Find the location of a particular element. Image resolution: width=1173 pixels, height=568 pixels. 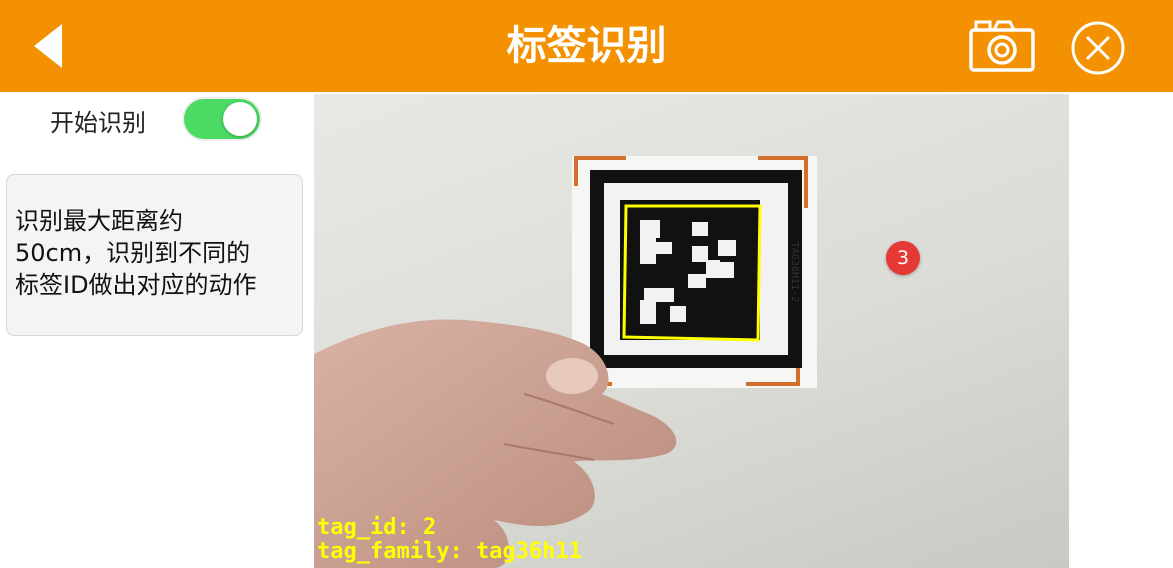

close-button is located at coordinates (1098, 48).